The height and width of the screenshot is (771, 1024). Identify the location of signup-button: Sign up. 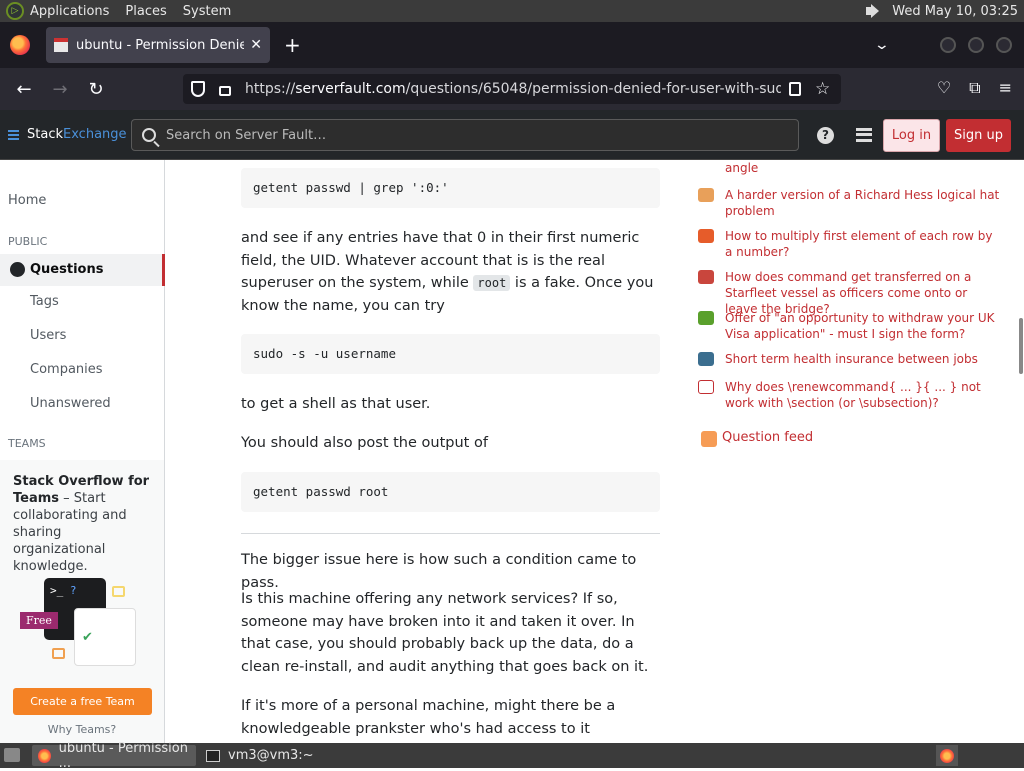
(978, 135).